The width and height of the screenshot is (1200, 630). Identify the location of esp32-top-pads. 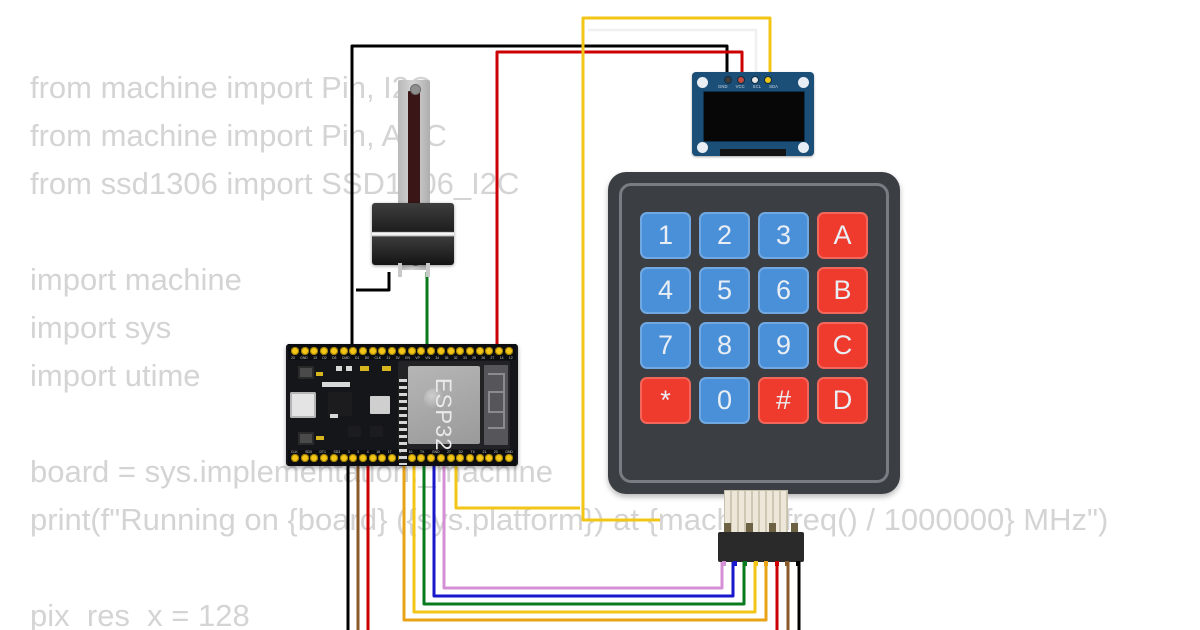
(402, 351).